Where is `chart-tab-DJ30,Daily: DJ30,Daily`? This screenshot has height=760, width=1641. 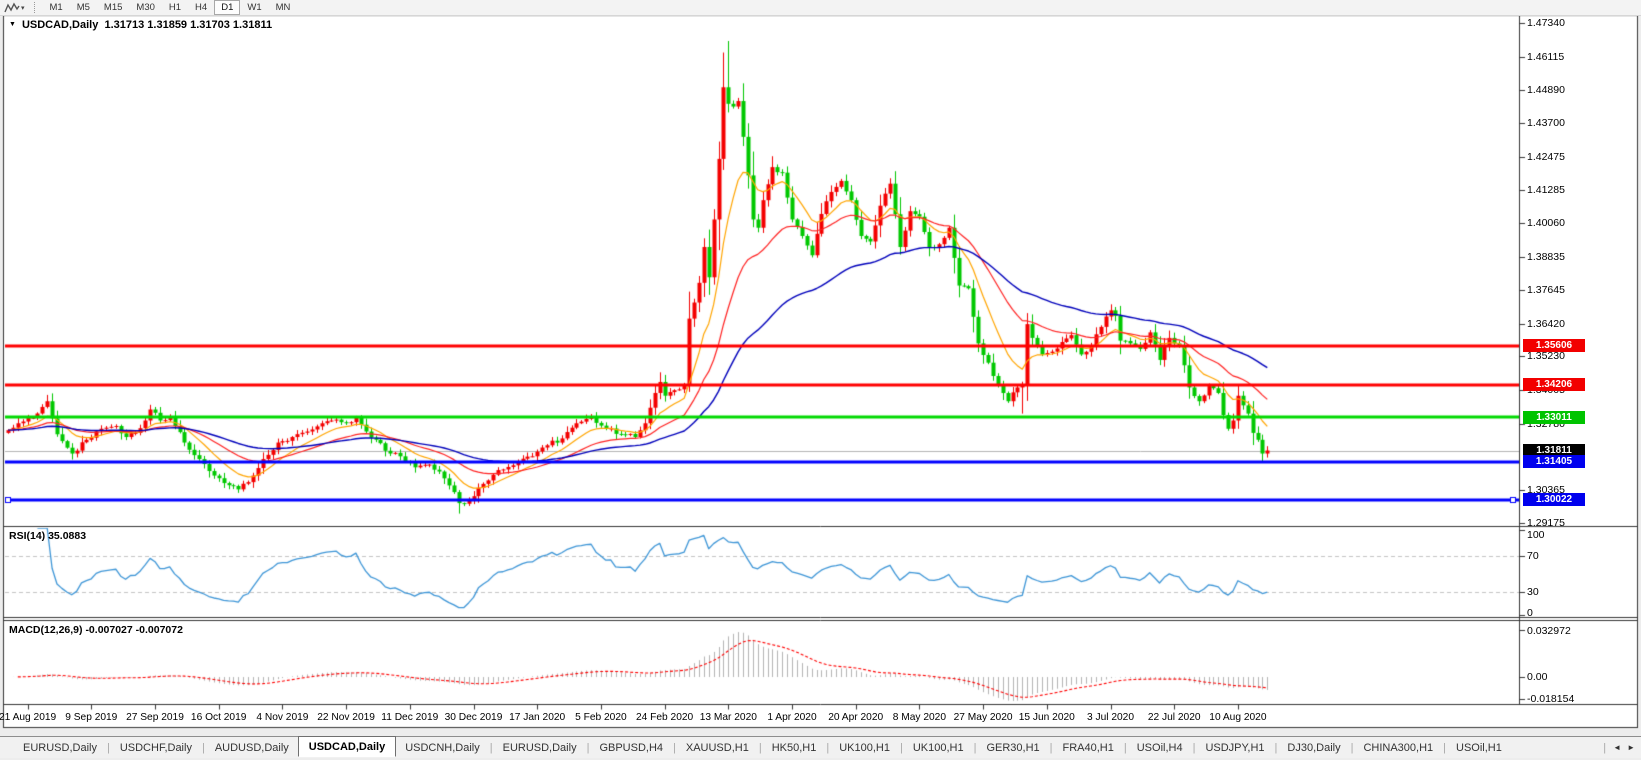
chart-tab-DJ30,Daily: DJ30,Daily is located at coordinates (1313, 748).